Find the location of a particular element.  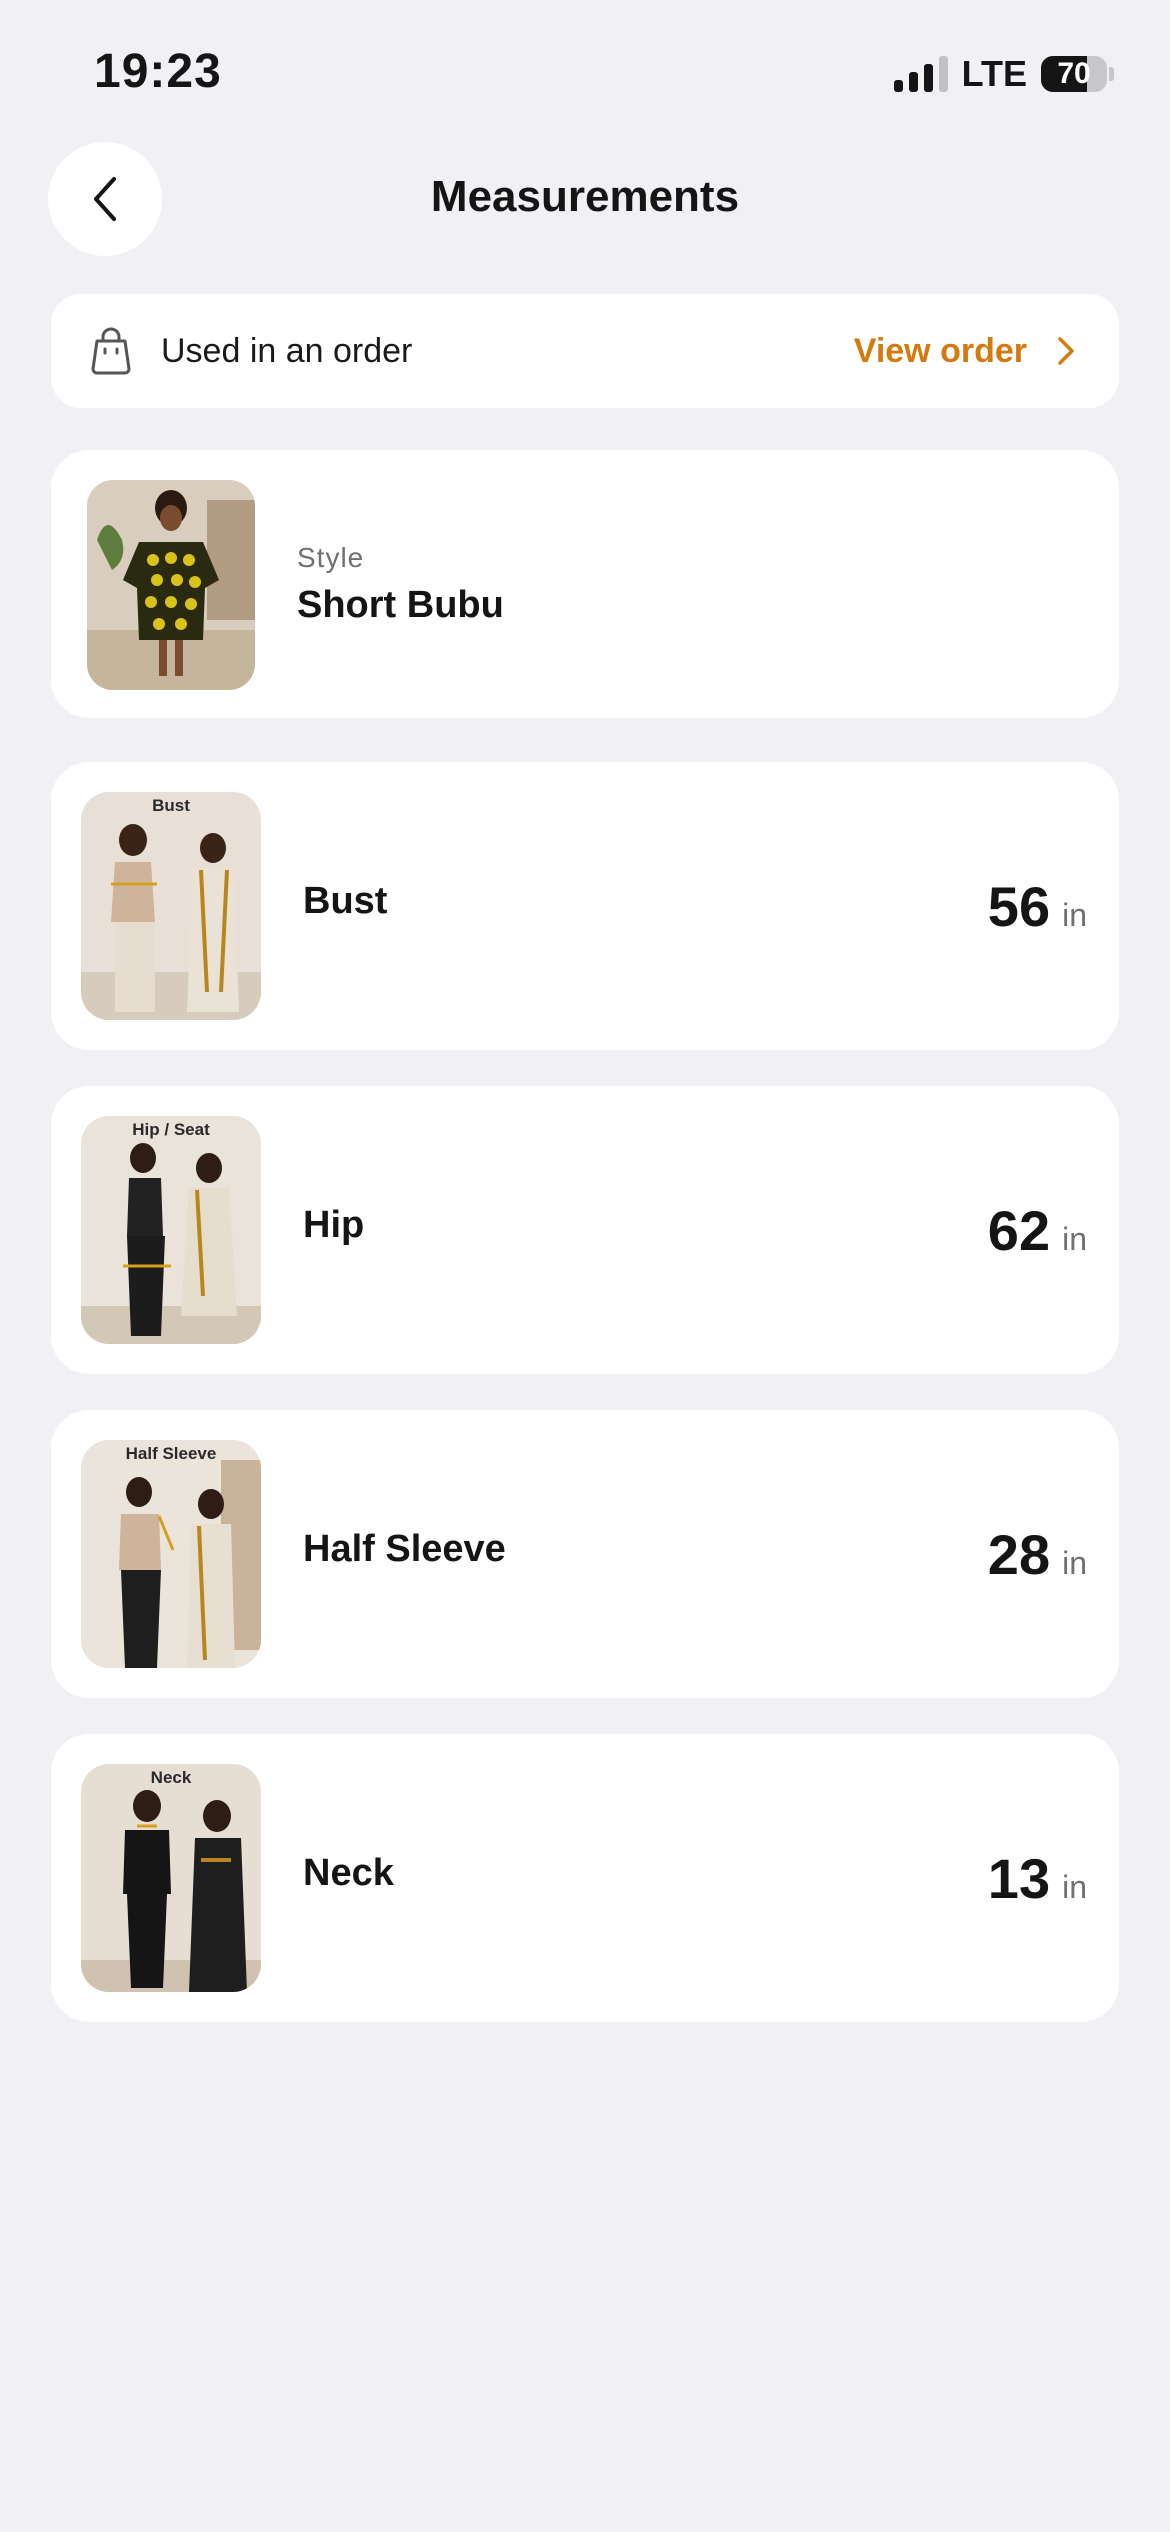

measurement-name: Hip is located at coordinates (334, 1225).